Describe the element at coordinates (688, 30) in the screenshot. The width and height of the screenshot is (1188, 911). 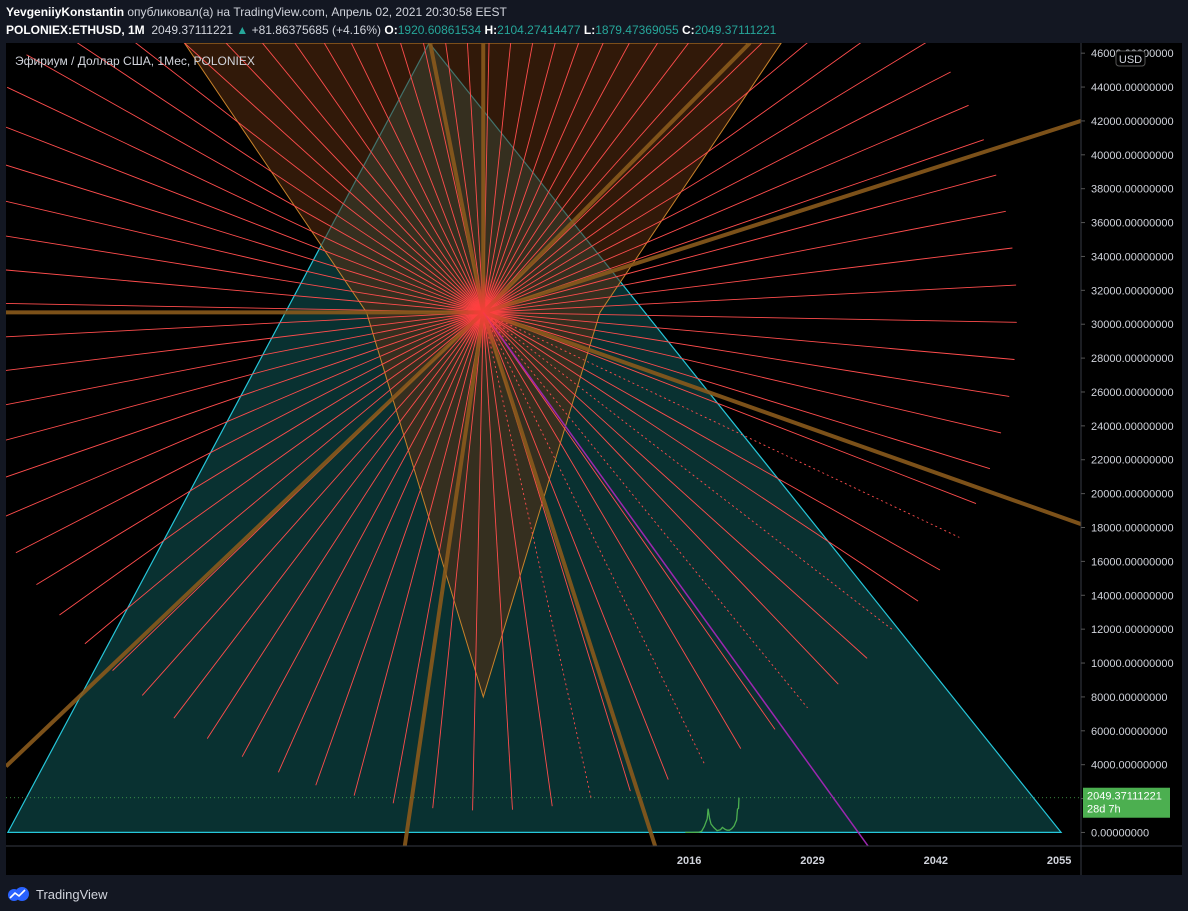
I see `close-label: C:` at that location.